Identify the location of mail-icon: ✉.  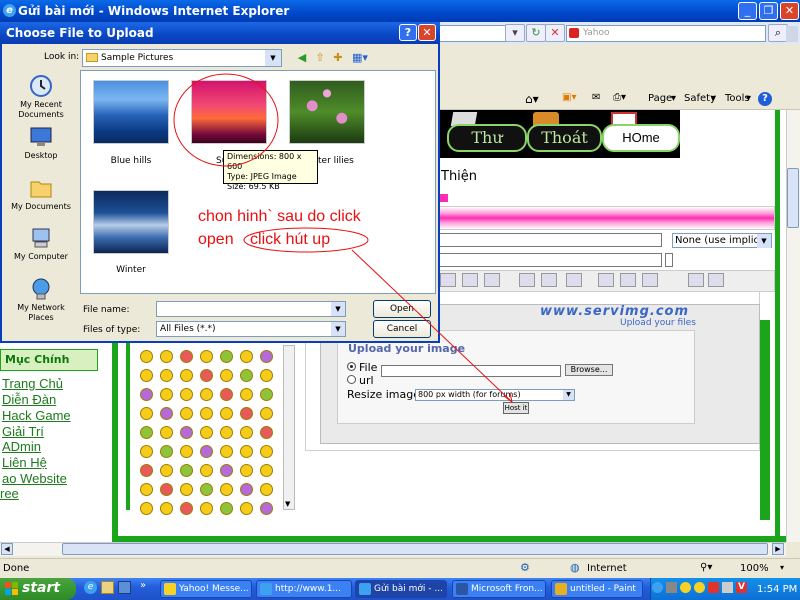
(596, 97).